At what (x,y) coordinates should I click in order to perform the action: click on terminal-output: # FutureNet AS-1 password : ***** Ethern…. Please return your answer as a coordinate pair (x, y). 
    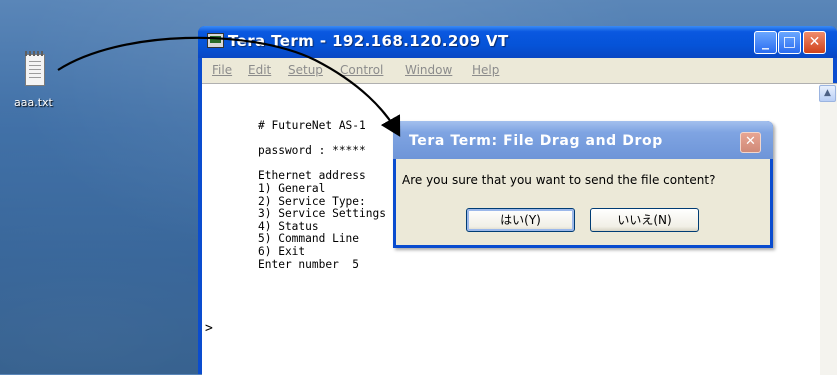
    Looking at the image, I should click on (322, 195).